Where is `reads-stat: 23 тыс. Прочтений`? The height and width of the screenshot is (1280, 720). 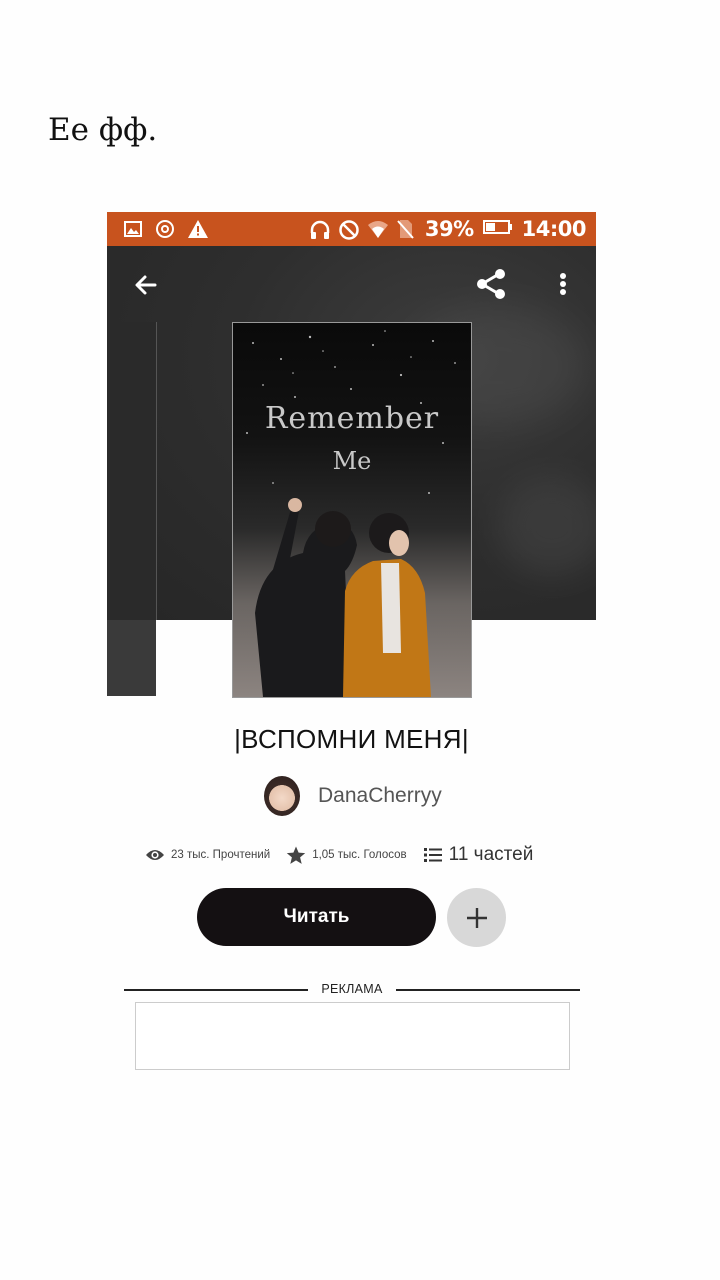
reads-stat: 23 тыс. Прочтений is located at coordinates (207, 855).